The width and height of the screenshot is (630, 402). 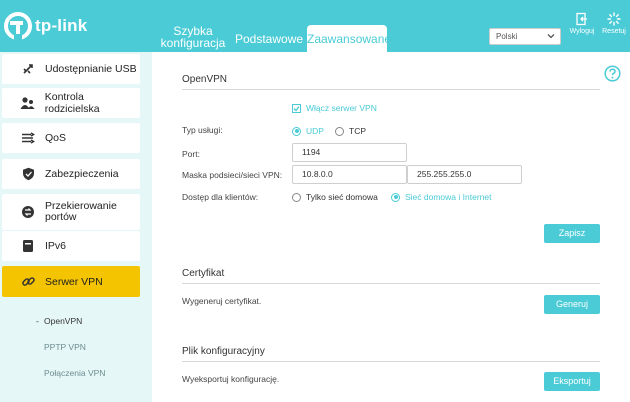 What do you see at coordinates (582, 31) in the screenshot?
I see `logout-label: Wyloguj` at bounding box center [582, 31].